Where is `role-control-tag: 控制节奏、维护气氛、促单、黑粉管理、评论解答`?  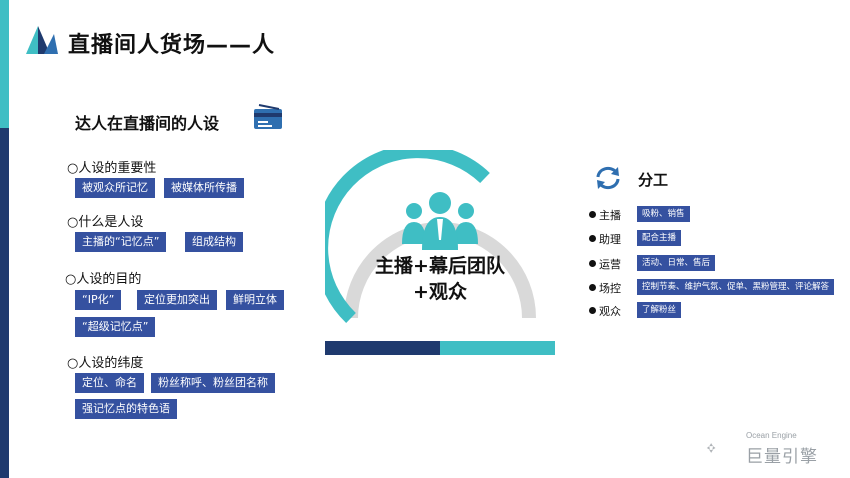
role-control-tag: 控制节奏、维护气氛、促单、黑粉管理、评论解答 is located at coordinates (736, 287).